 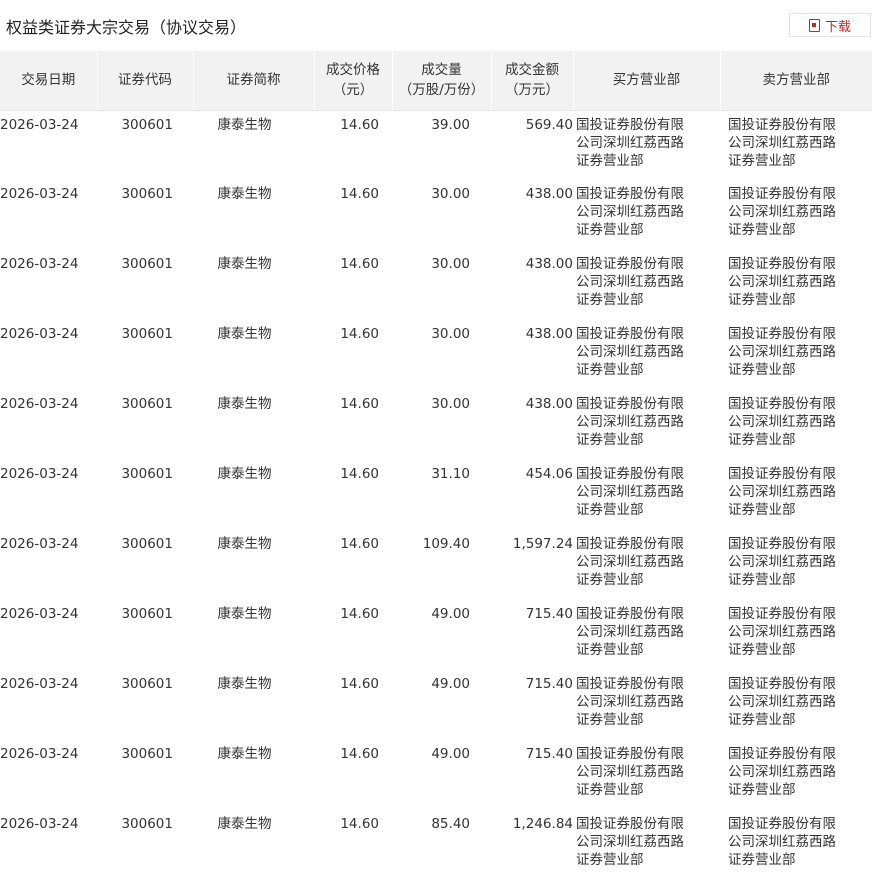 What do you see at coordinates (450, 684) in the screenshot?
I see `cell-volume-text: 49.00` at bounding box center [450, 684].